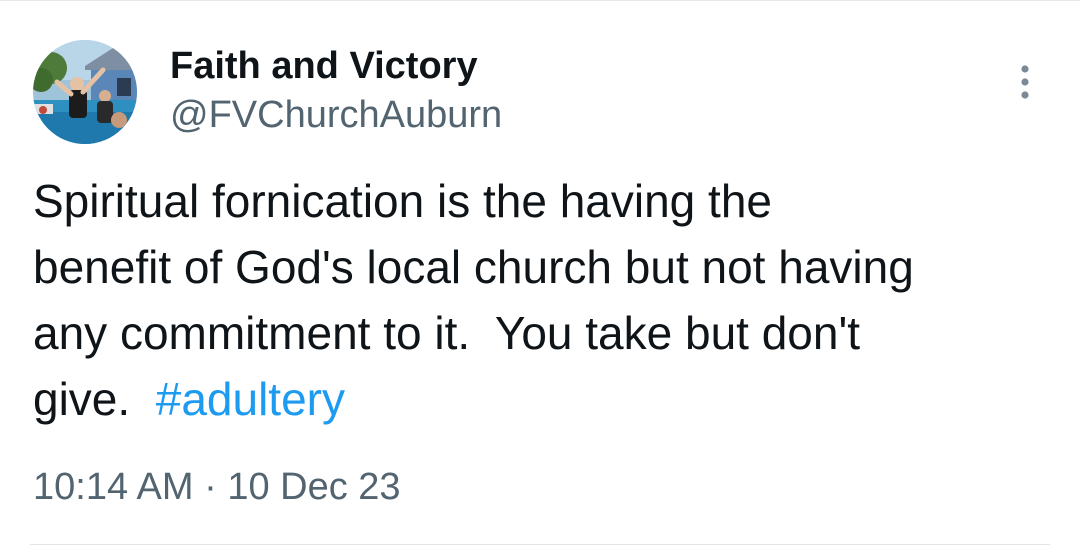 The width and height of the screenshot is (1080, 546). What do you see at coordinates (538, 399) in the screenshot?
I see `tweet-text-line: give. #adultery` at bounding box center [538, 399].